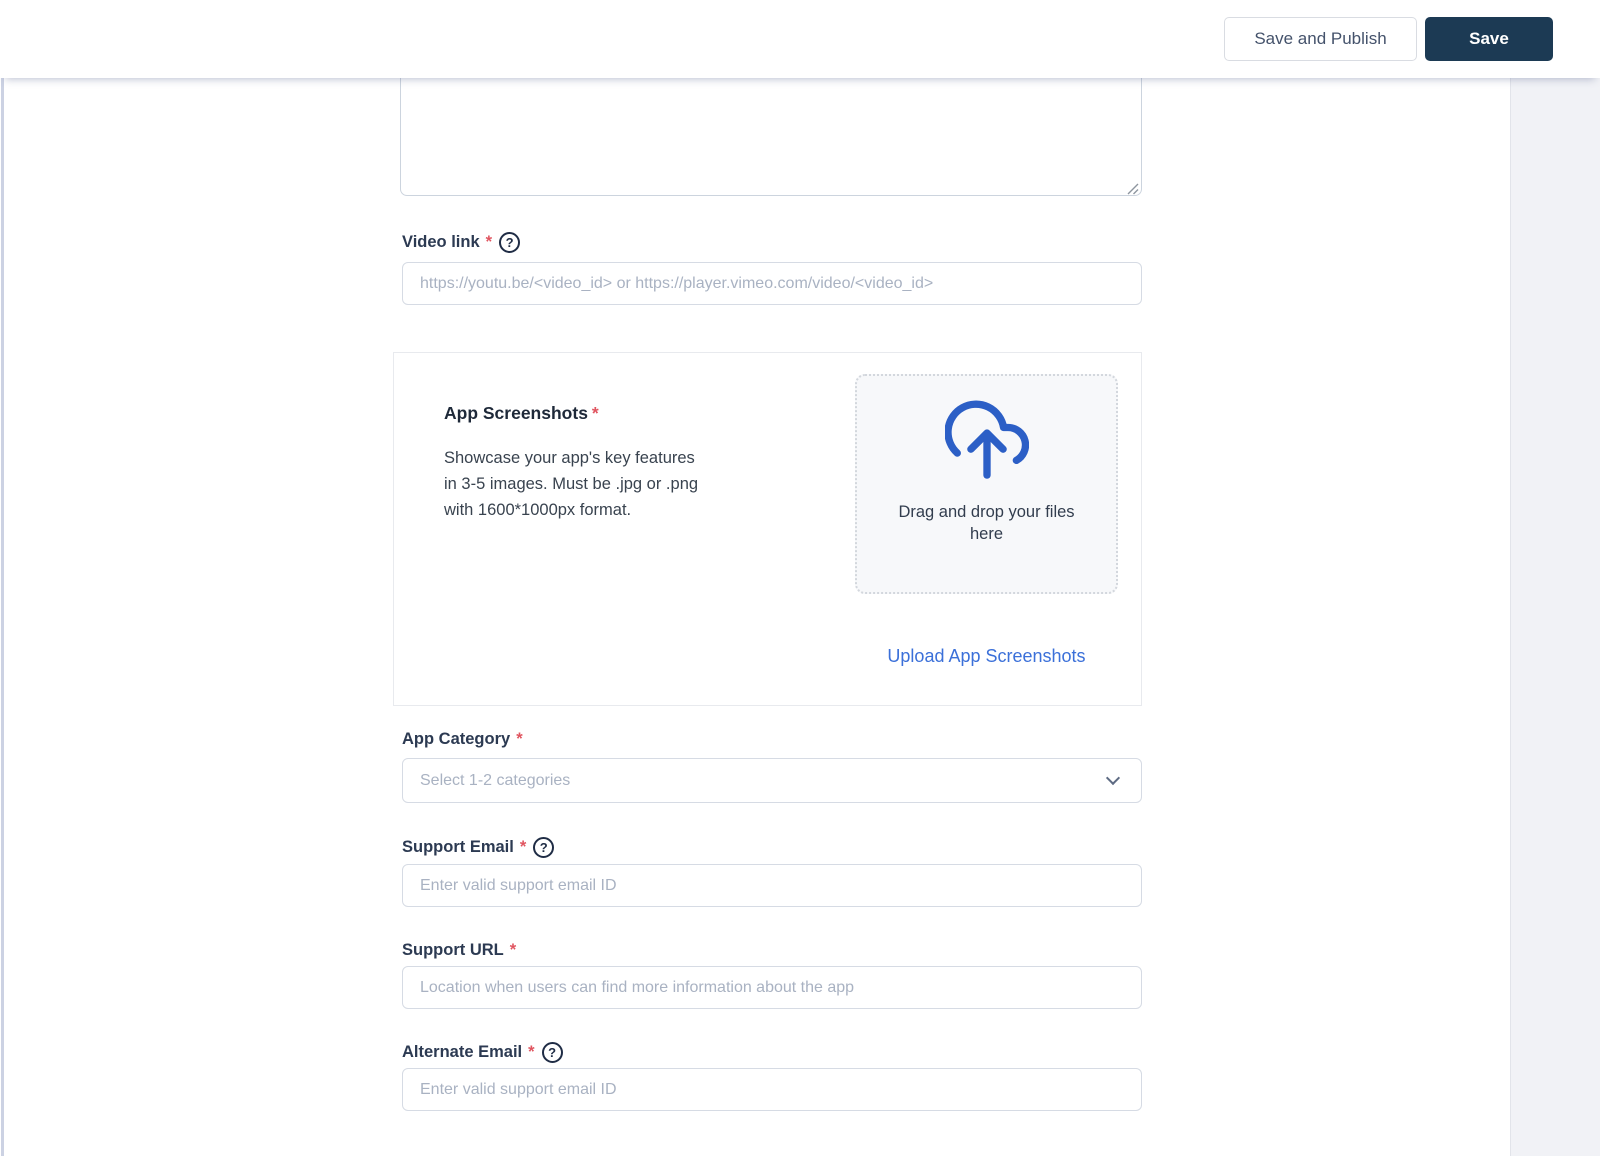 This screenshot has width=1600, height=1156. I want to click on app-category-placeholder: Select 1-2 categories, so click(495, 780).